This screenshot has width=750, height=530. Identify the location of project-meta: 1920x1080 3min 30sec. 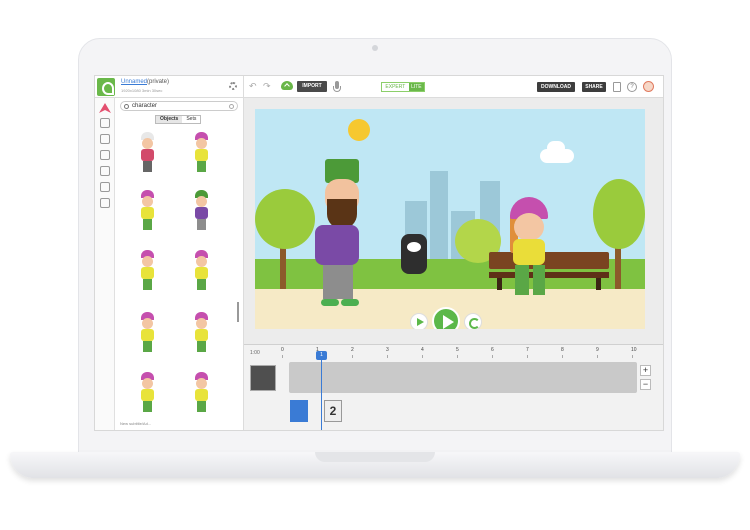
(142, 90).